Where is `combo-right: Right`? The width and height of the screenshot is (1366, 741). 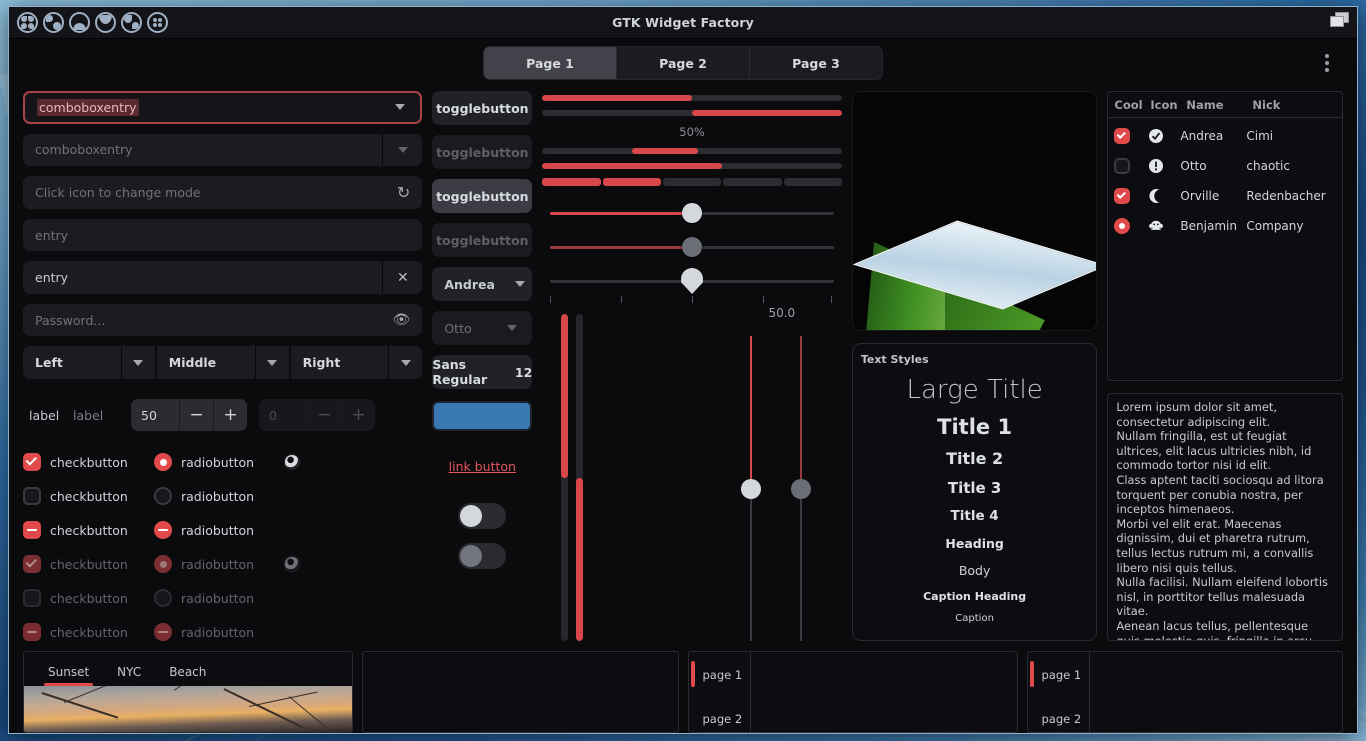 combo-right: Right is located at coordinates (356, 362).